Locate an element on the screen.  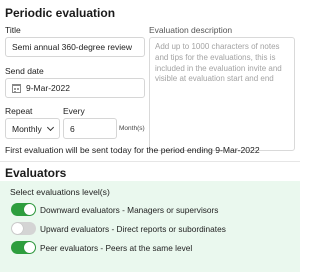
title-input-value: Semi annual 360-degree review is located at coordinates (72, 47).